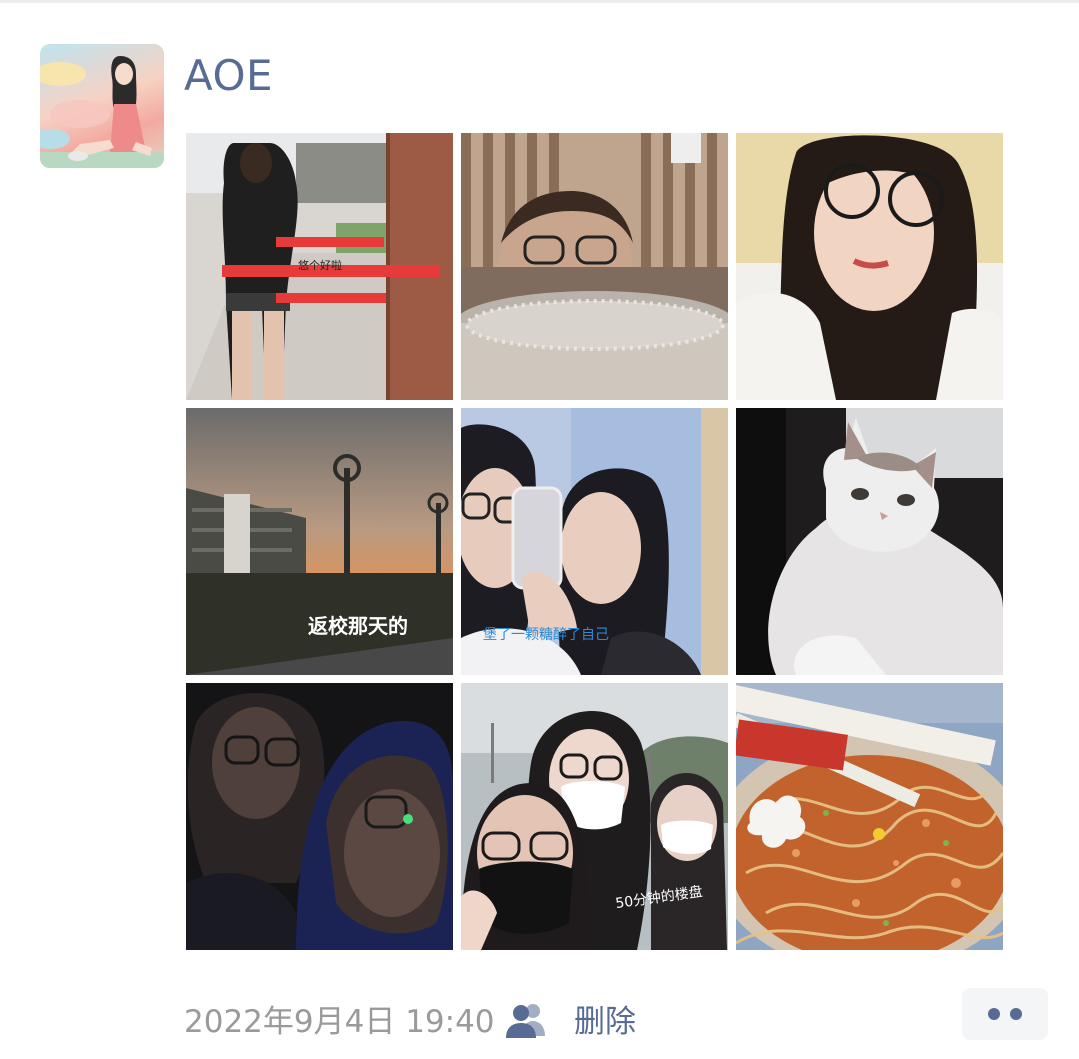  Describe the element at coordinates (546, 635) in the screenshot. I see `photo-caption: 堡了一颗糖醉了自己` at that location.